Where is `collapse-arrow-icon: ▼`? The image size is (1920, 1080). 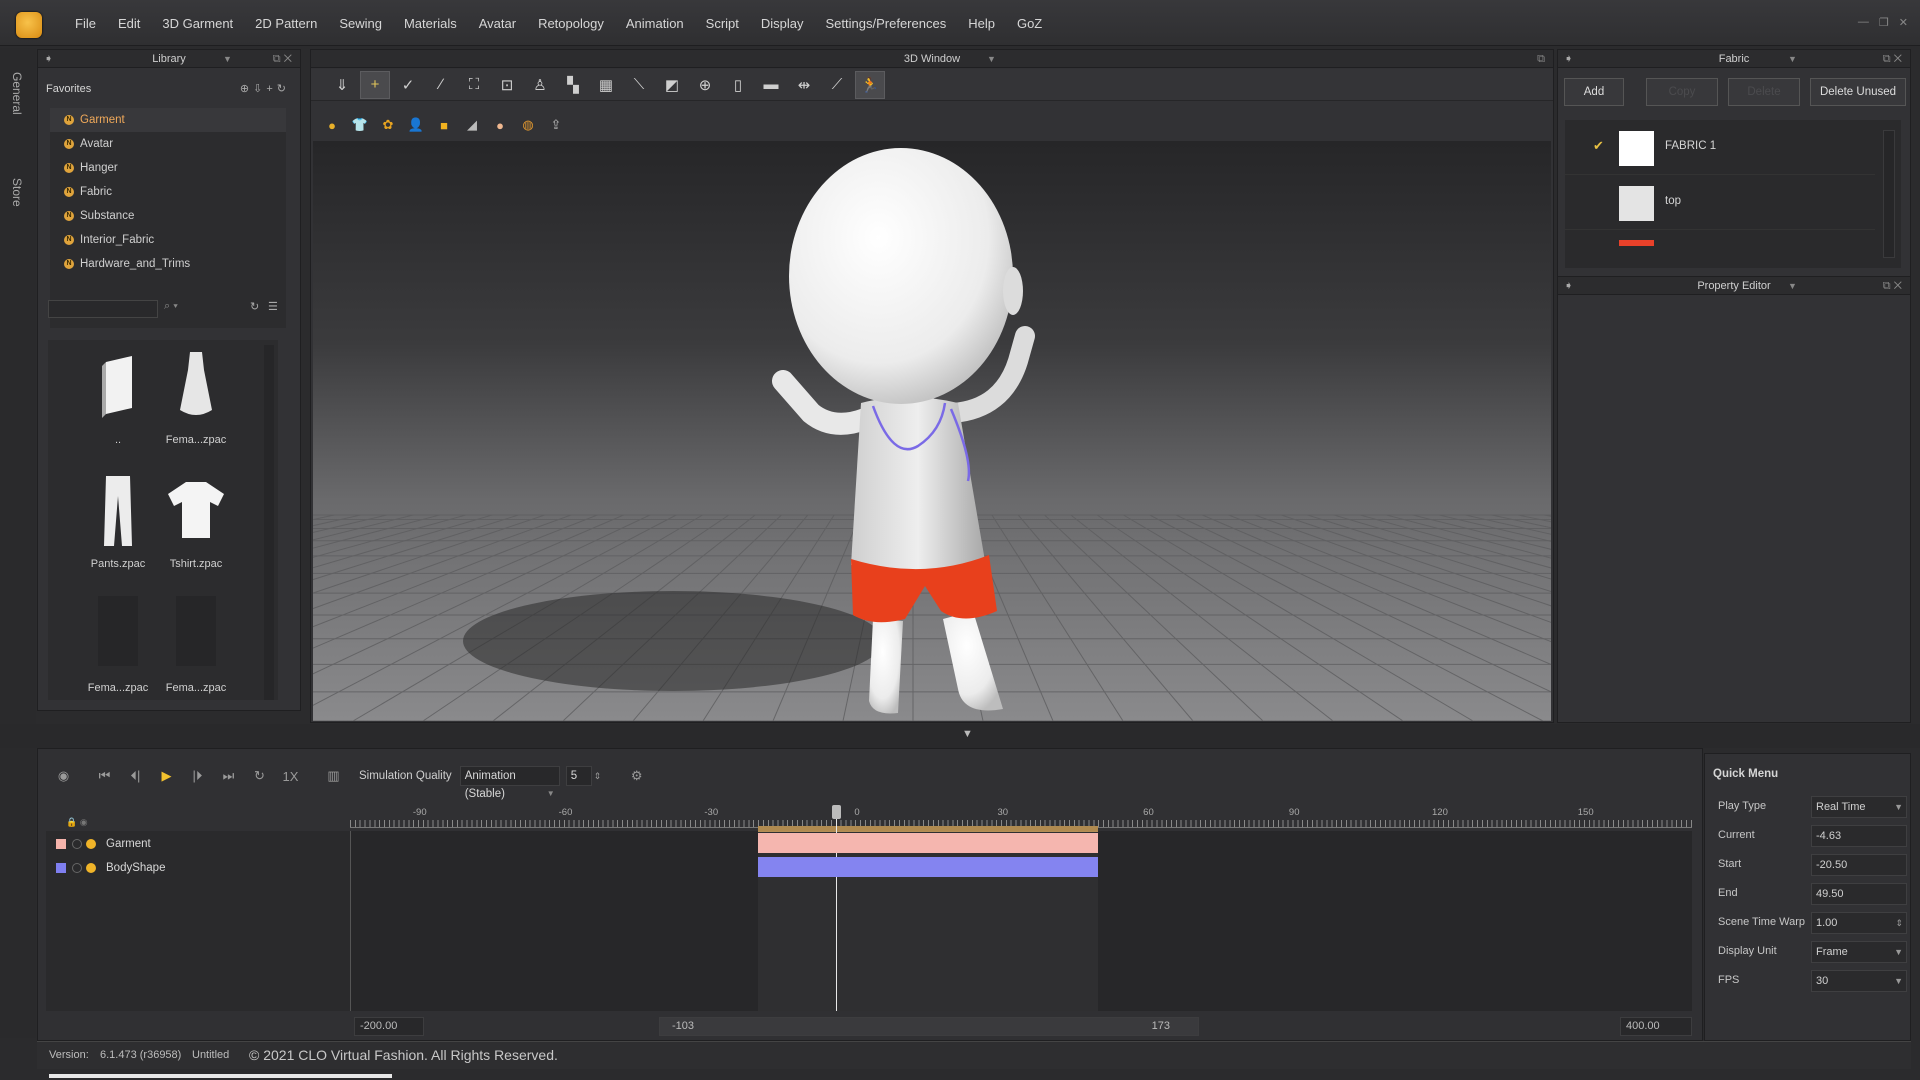
collapse-arrow-icon: ▼ is located at coordinates (967, 734).